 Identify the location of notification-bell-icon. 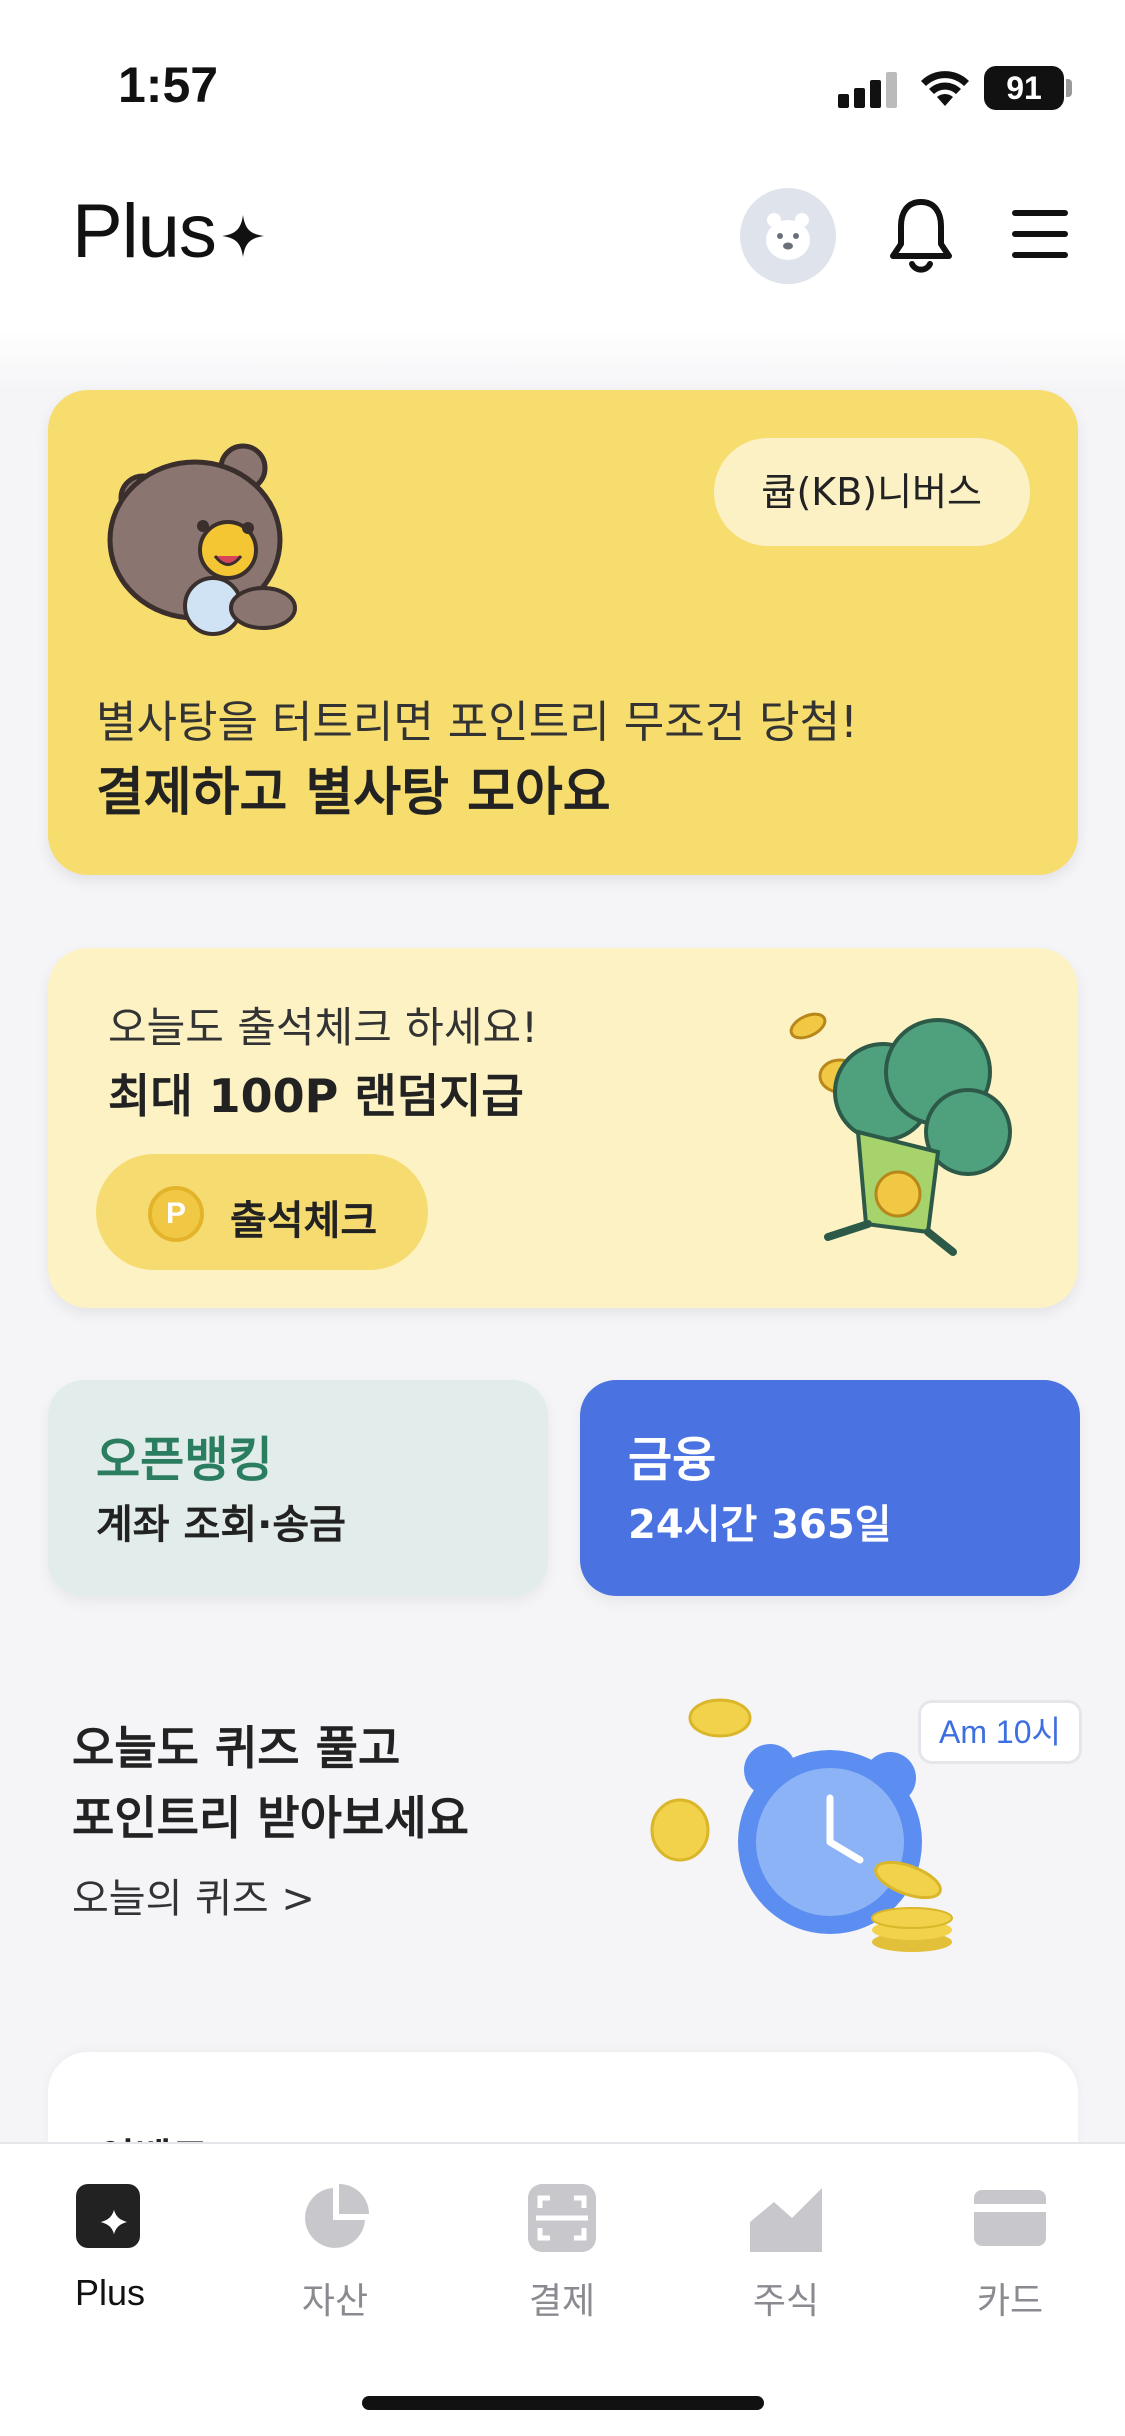
(921, 236).